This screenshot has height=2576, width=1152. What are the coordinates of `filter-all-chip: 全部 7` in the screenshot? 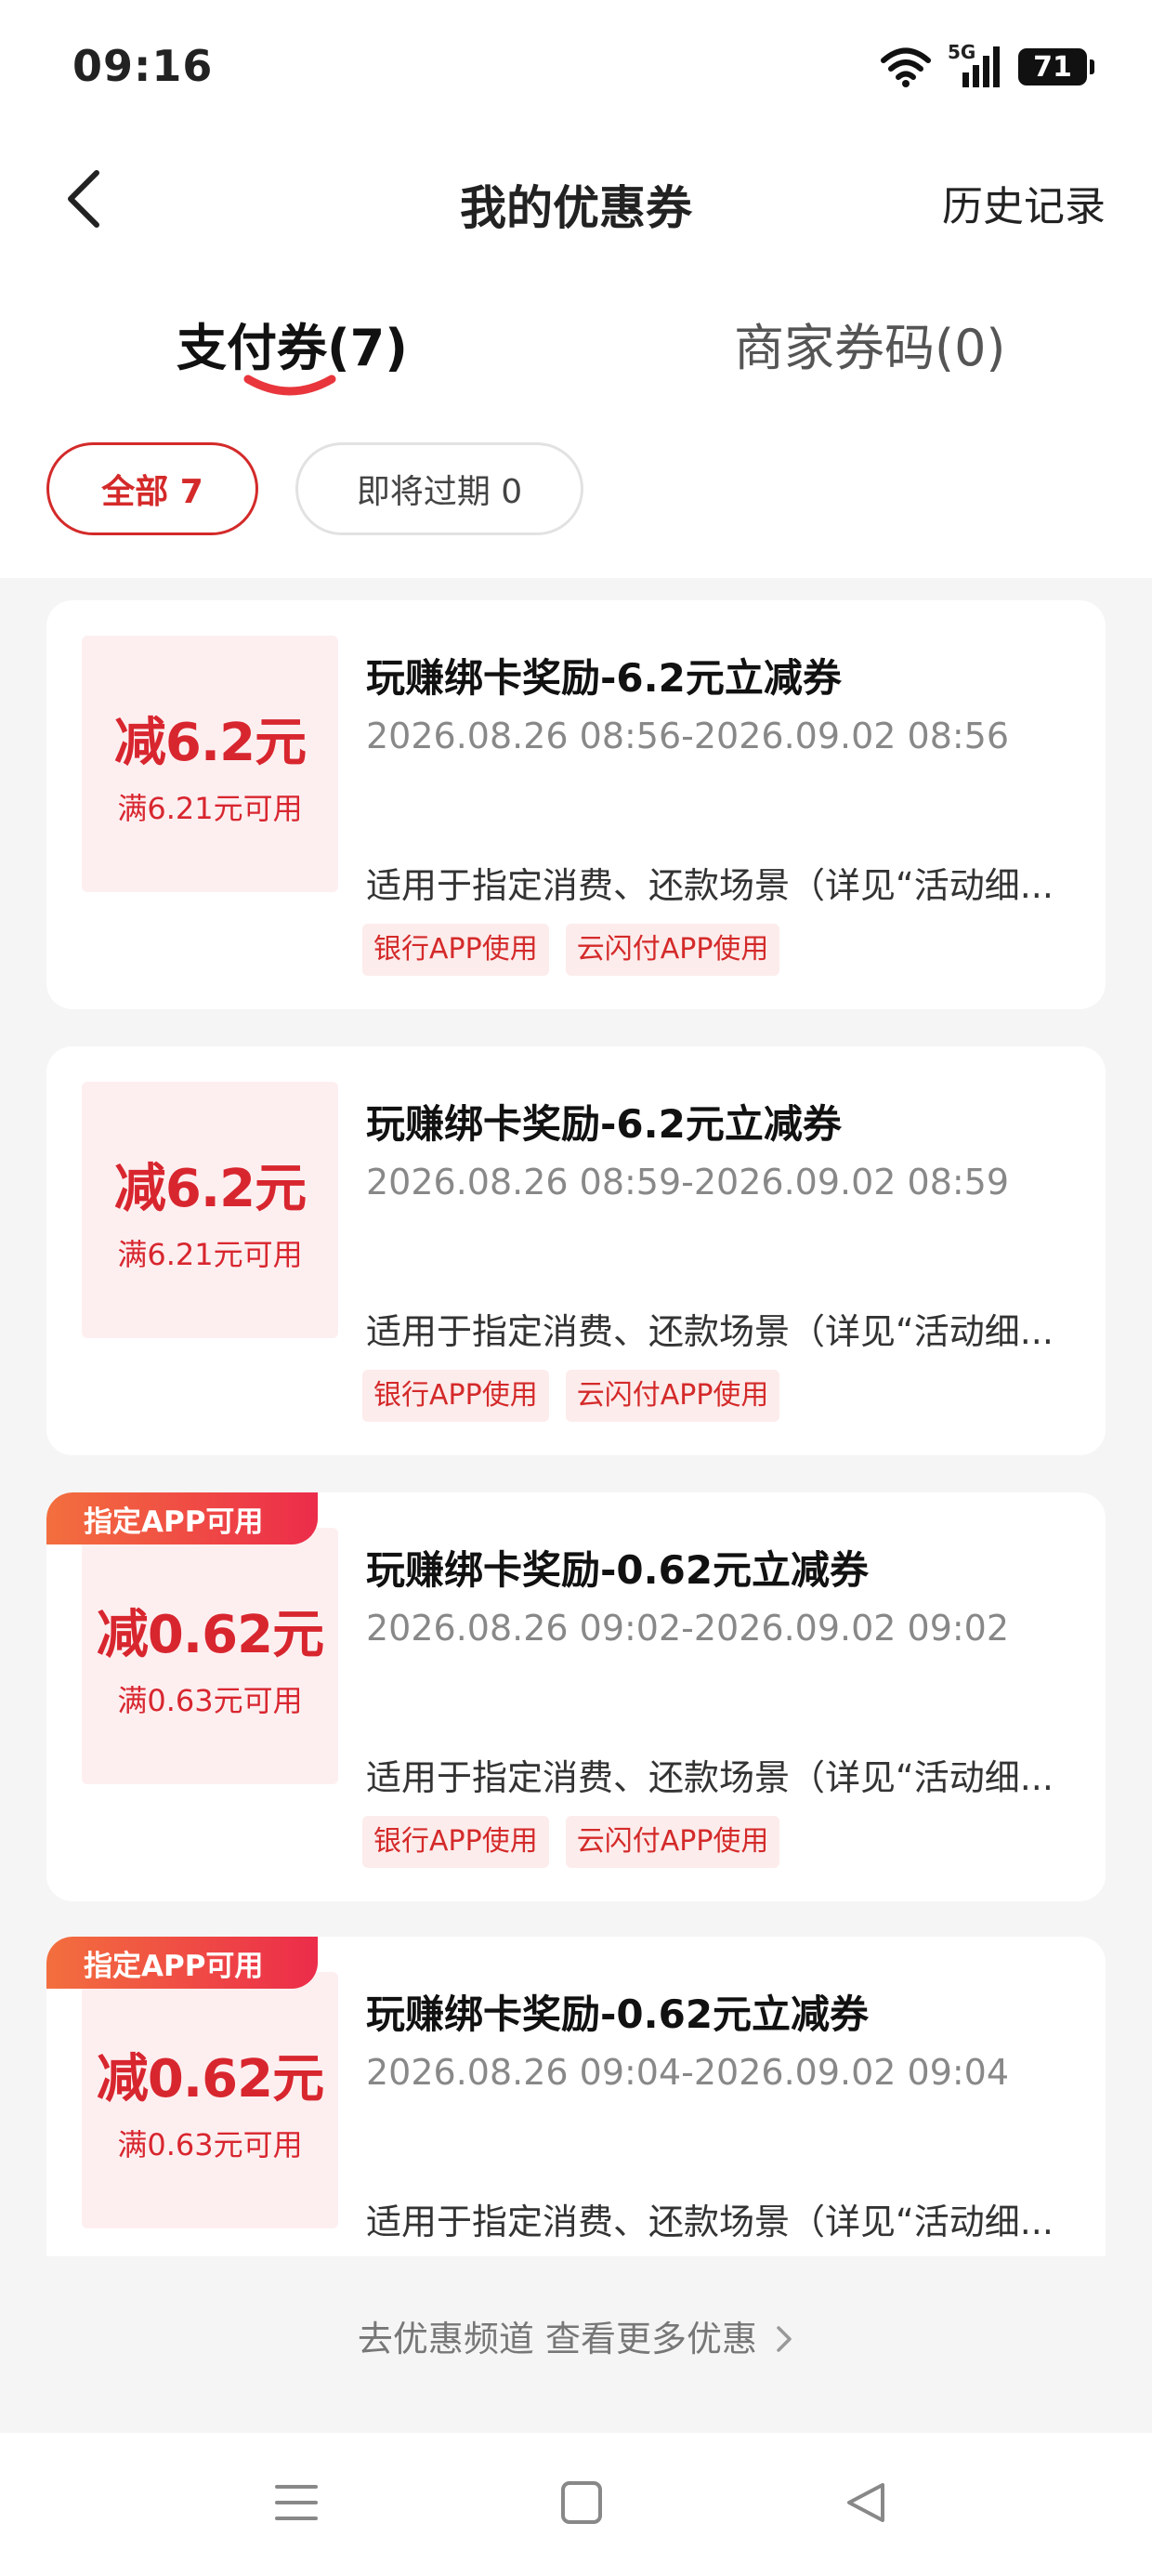 It's located at (152, 488).